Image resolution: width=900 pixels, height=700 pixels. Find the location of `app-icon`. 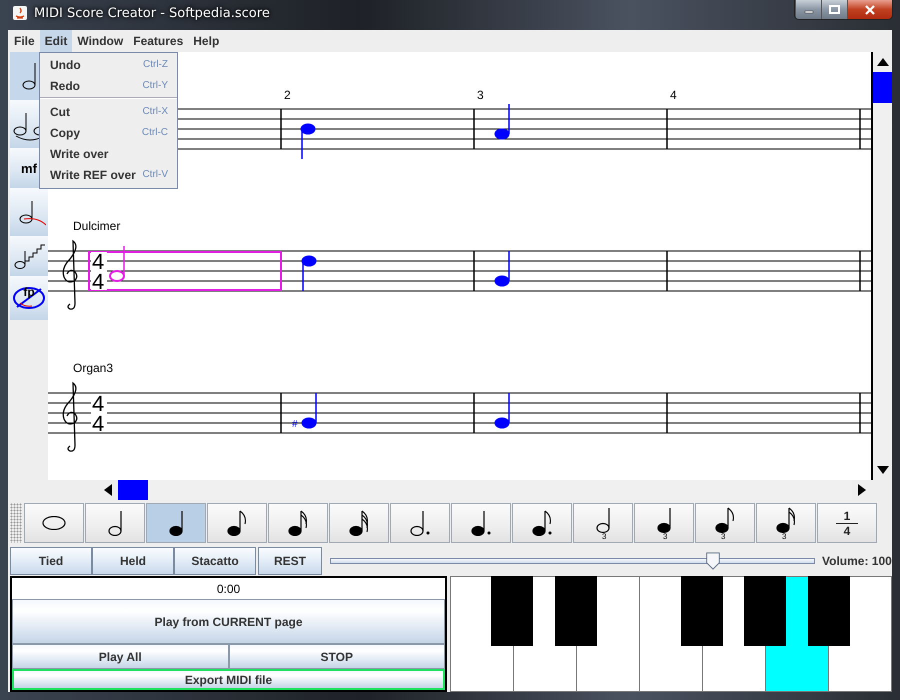

app-icon is located at coordinates (20, 13).